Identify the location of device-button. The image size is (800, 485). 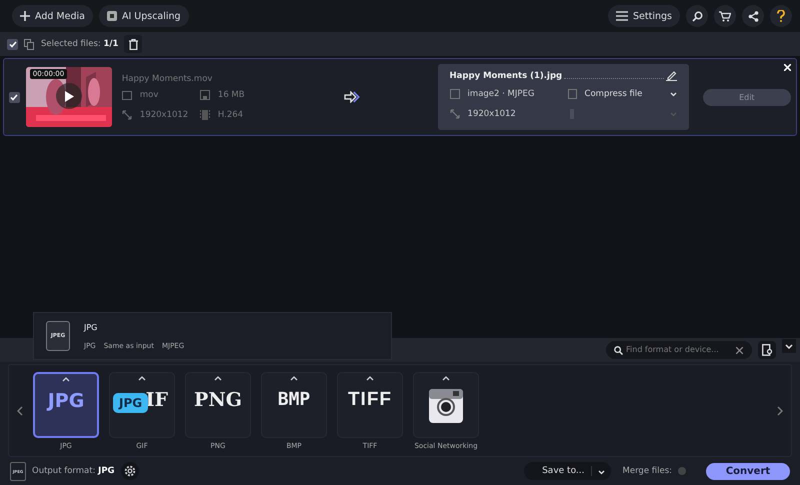
(767, 349).